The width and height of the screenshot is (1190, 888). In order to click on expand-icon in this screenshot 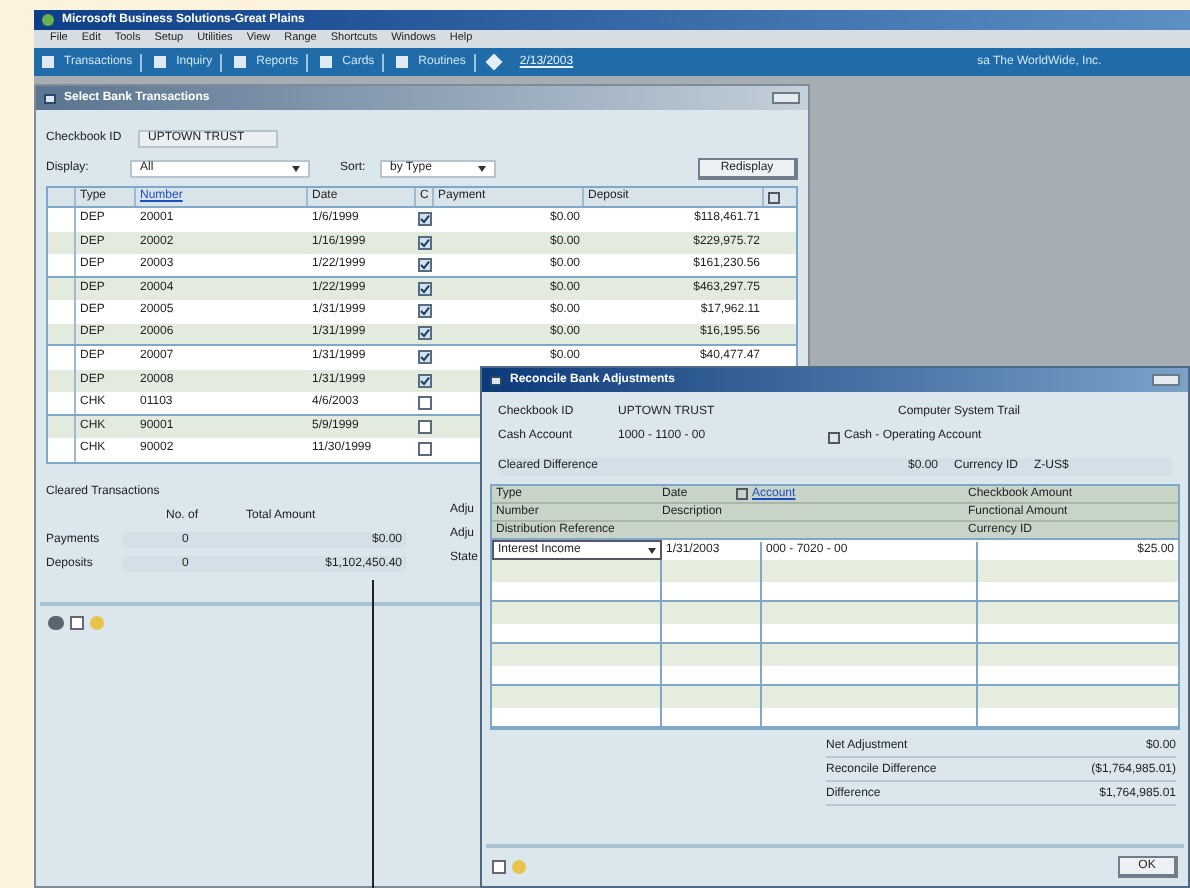, I will do `click(774, 197)`.